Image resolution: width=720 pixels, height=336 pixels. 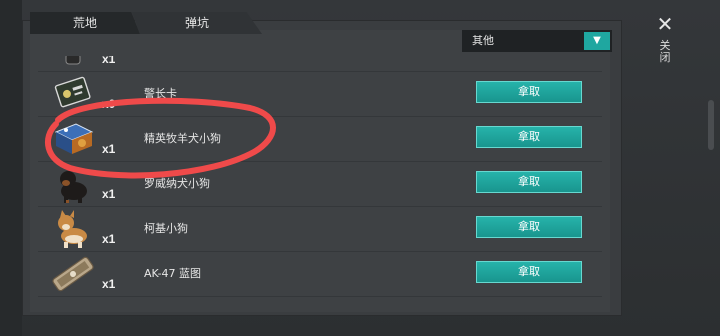 What do you see at coordinates (166, 228) in the screenshot?
I see `item-name: 柯基小狗` at bounding box center [166, 228].